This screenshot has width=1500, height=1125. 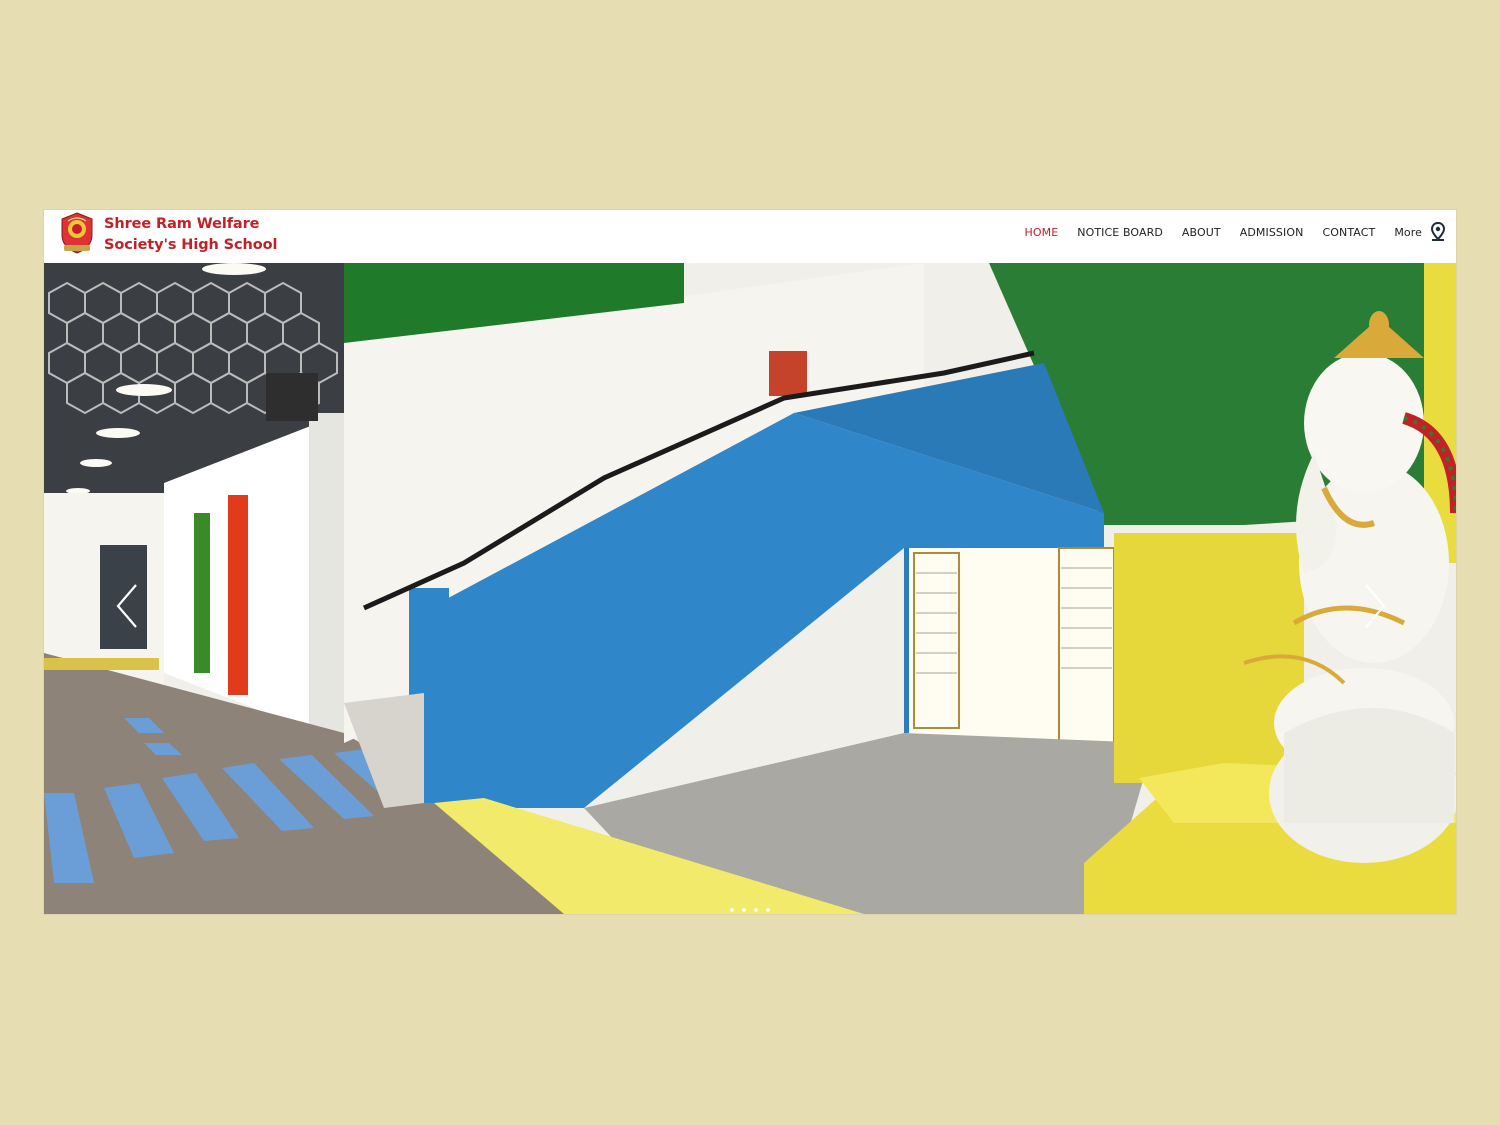 I want to click on nav-item-about: ABOUT, so click(x=1201, y=232).